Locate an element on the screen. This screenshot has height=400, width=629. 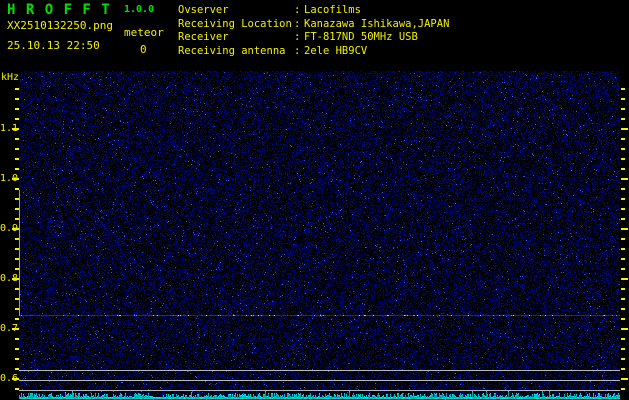
output-filename: XX2510132250.png is located at coordinates (60, 25).